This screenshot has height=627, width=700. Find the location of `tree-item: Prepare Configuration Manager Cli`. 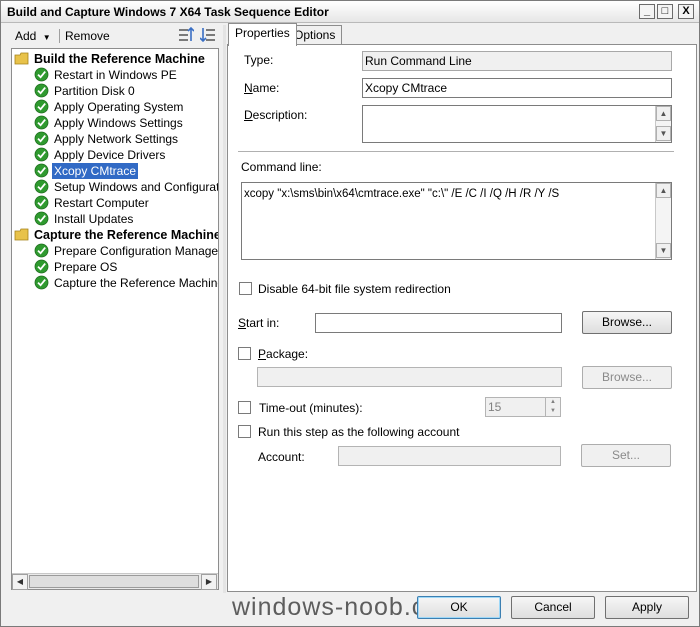

tree-item: Prepare Configuration Manager Cli is located at coordinates (126, 251).